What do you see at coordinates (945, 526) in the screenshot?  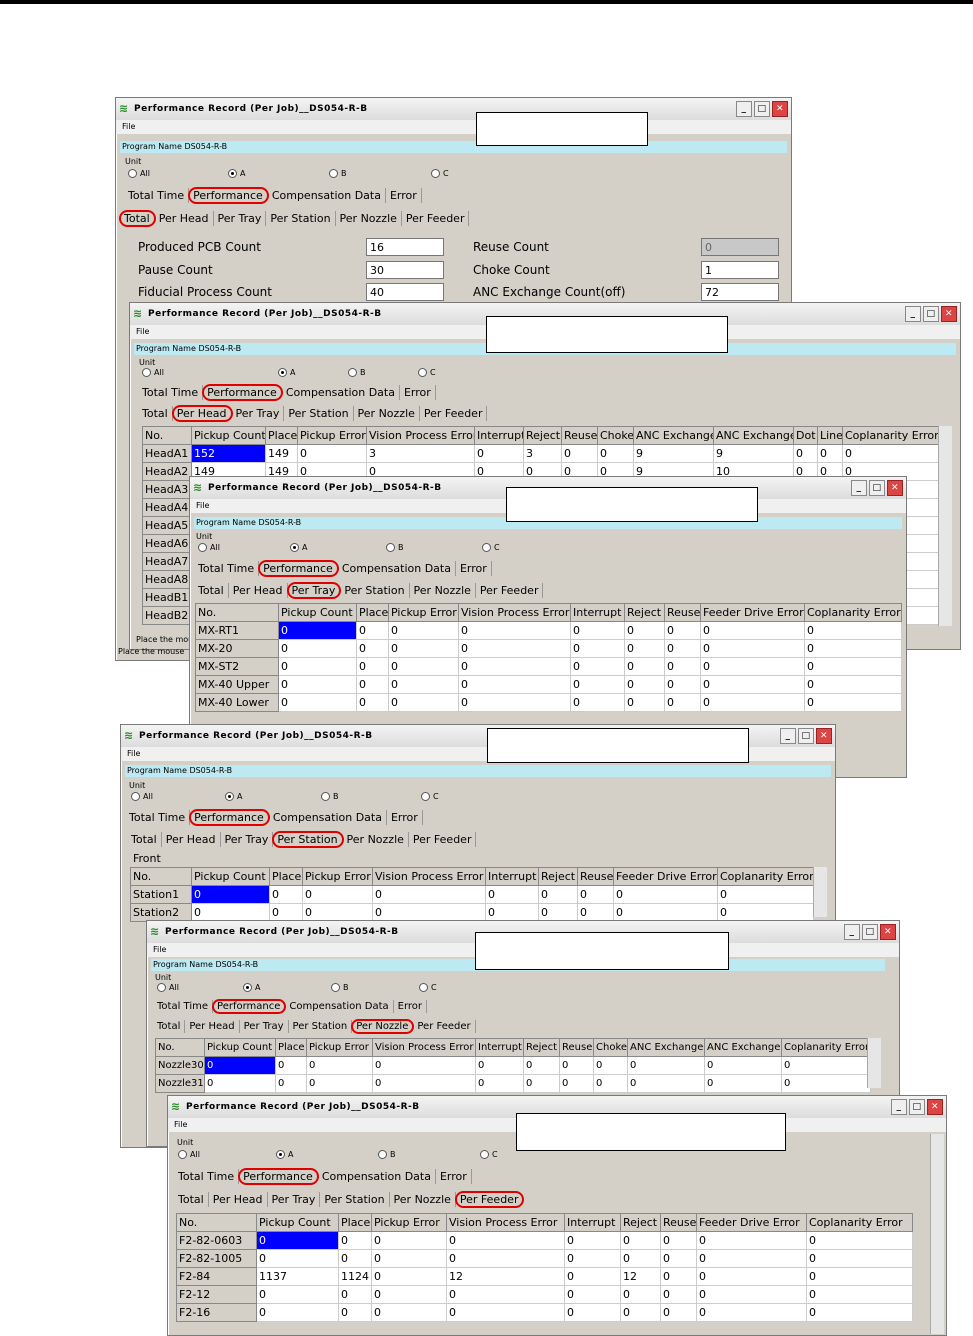 I see `vertical-scrollbar` at bounding box center [945, 526].